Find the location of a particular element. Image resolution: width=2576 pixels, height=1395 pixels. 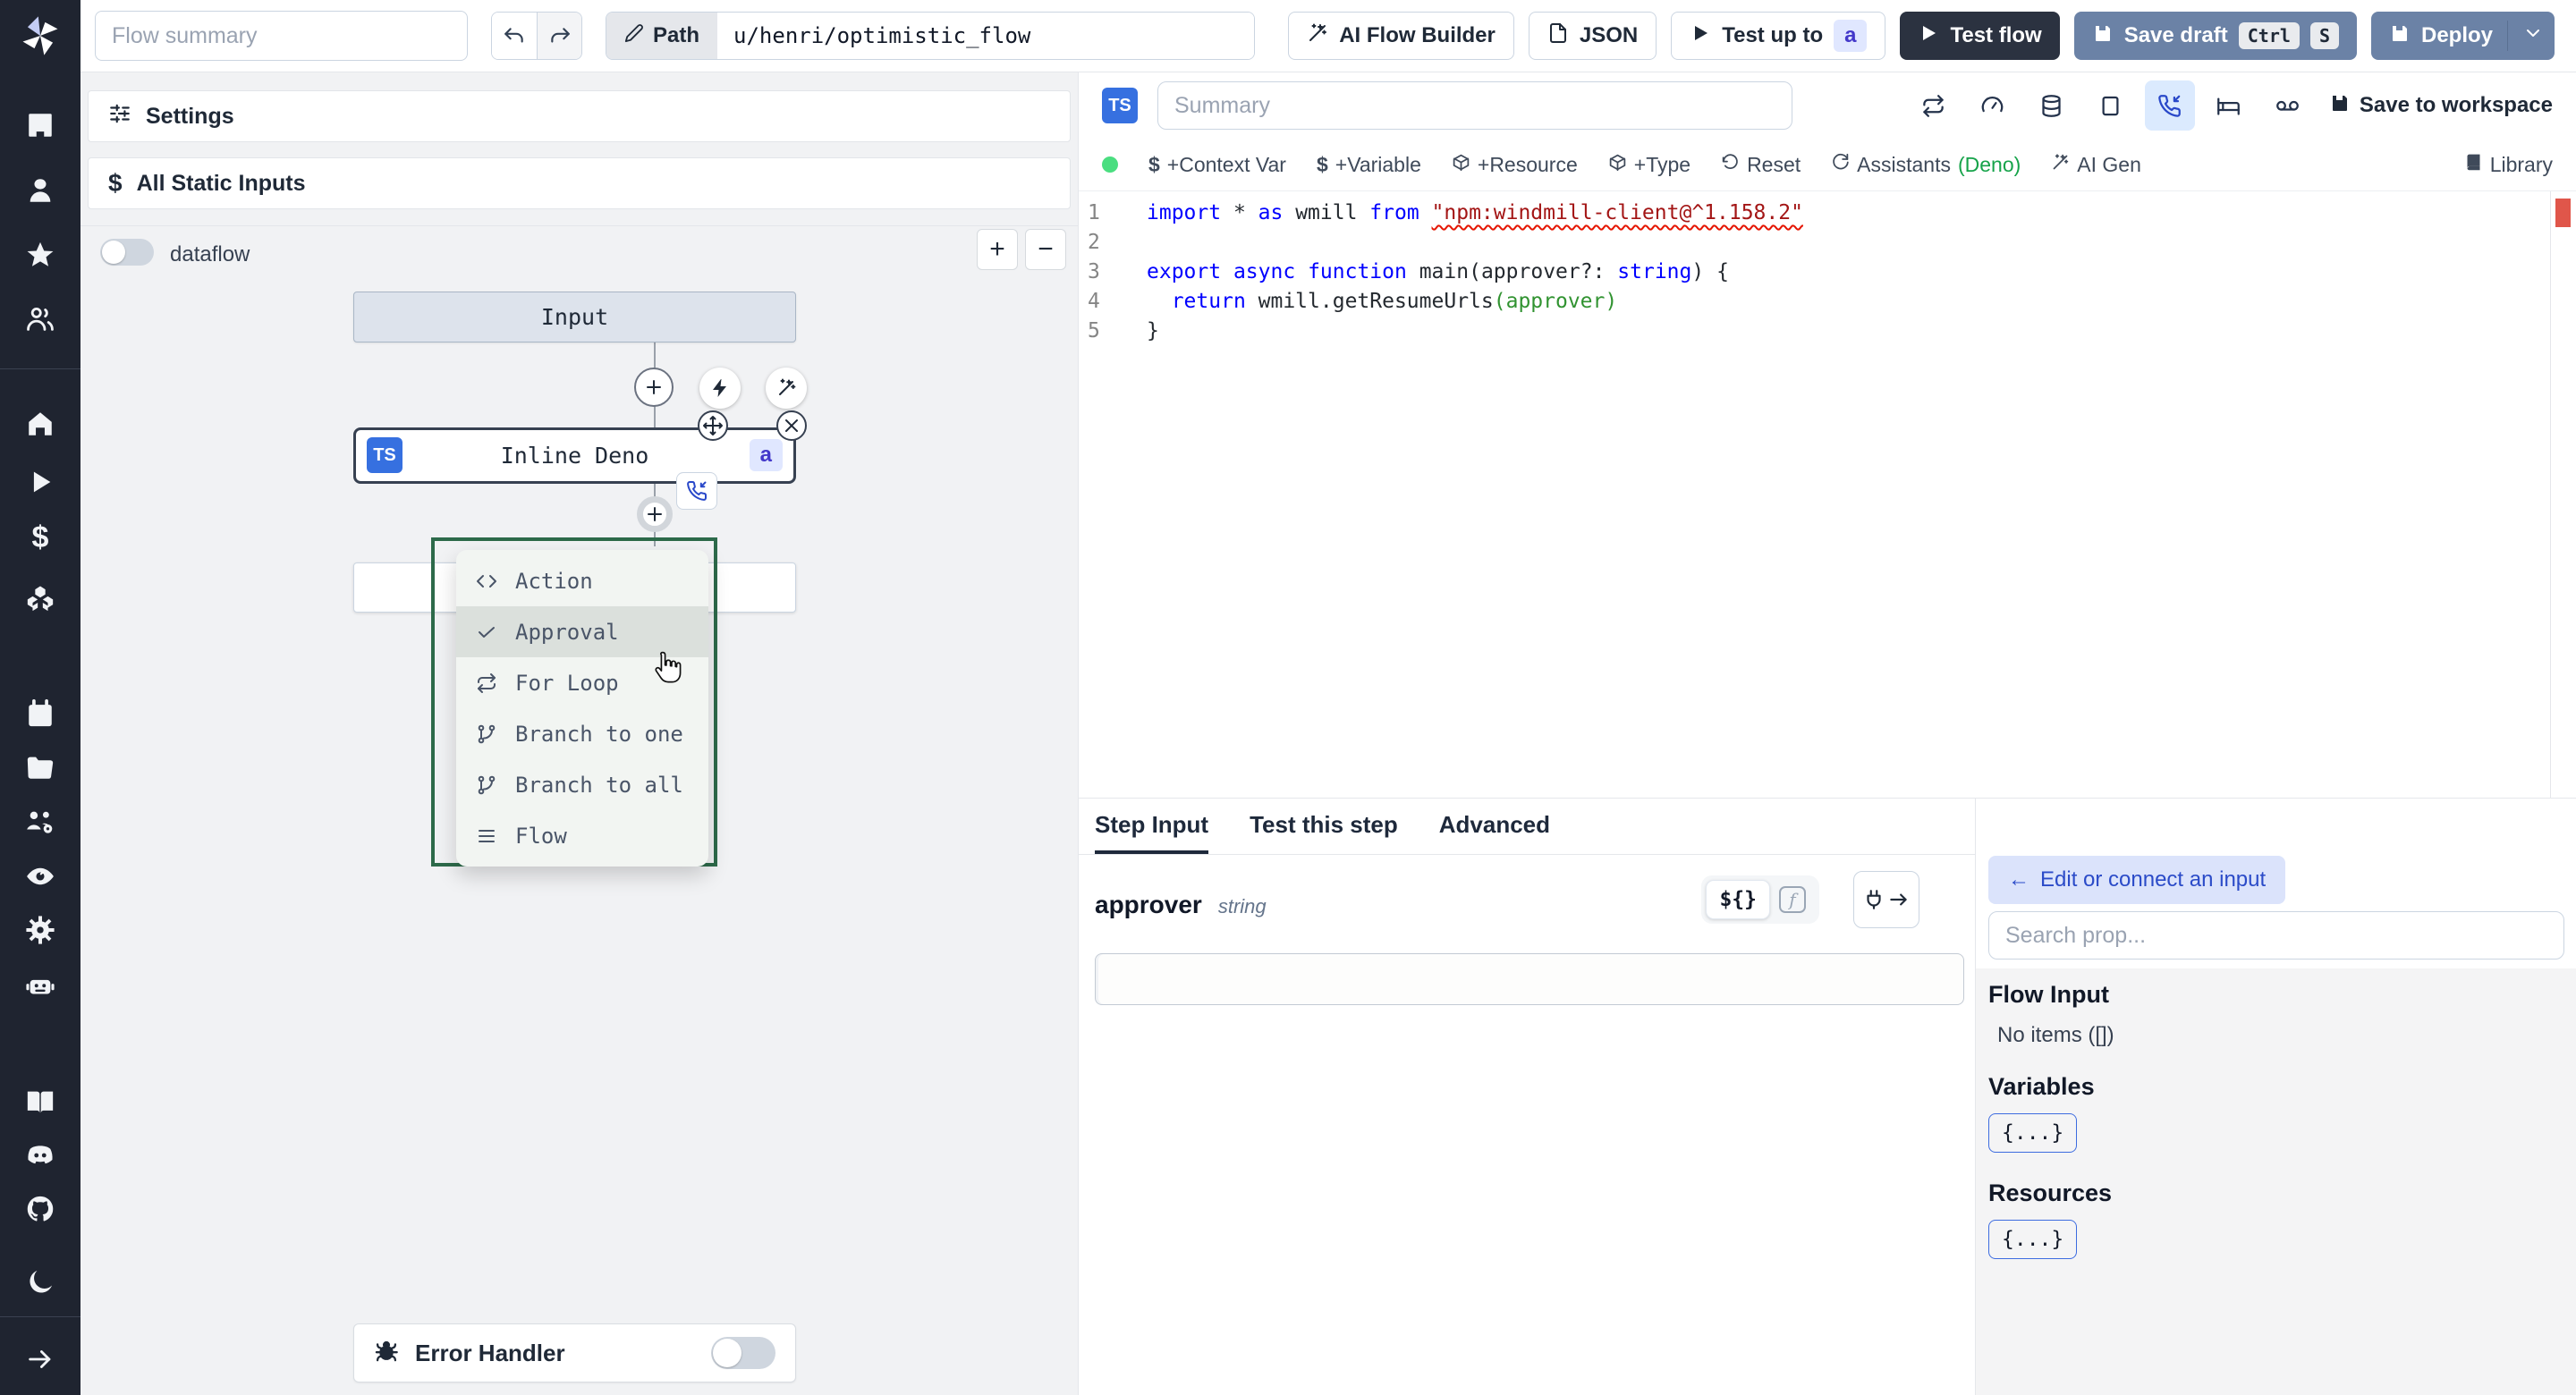

insert-step-plus-button is located at coordinates (654, 387).